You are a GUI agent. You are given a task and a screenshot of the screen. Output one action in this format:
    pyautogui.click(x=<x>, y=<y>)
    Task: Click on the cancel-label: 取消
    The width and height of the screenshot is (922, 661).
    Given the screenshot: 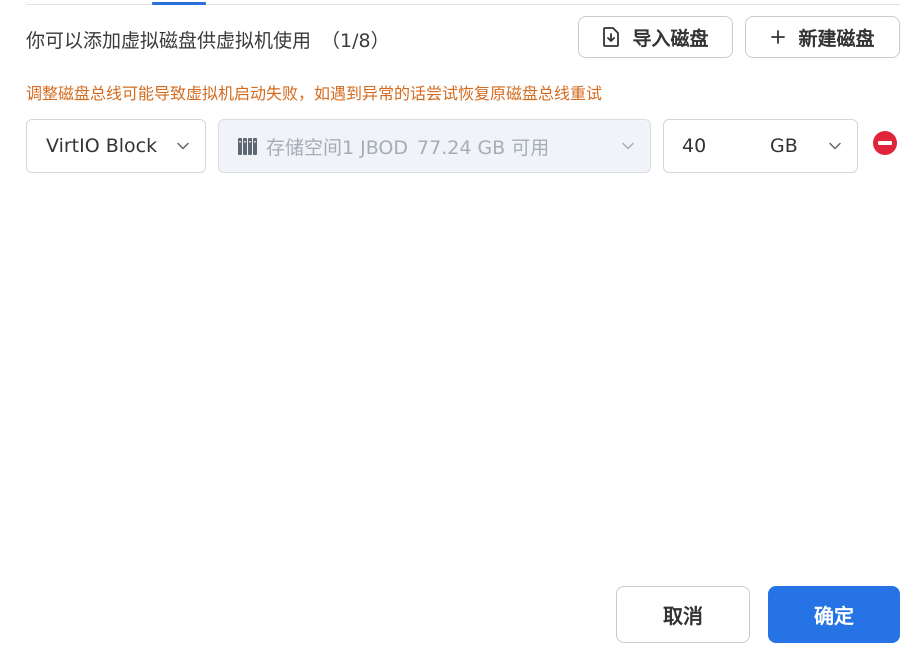 What is the action you would take?
    pyautogui.click(x=683, y=616)
    